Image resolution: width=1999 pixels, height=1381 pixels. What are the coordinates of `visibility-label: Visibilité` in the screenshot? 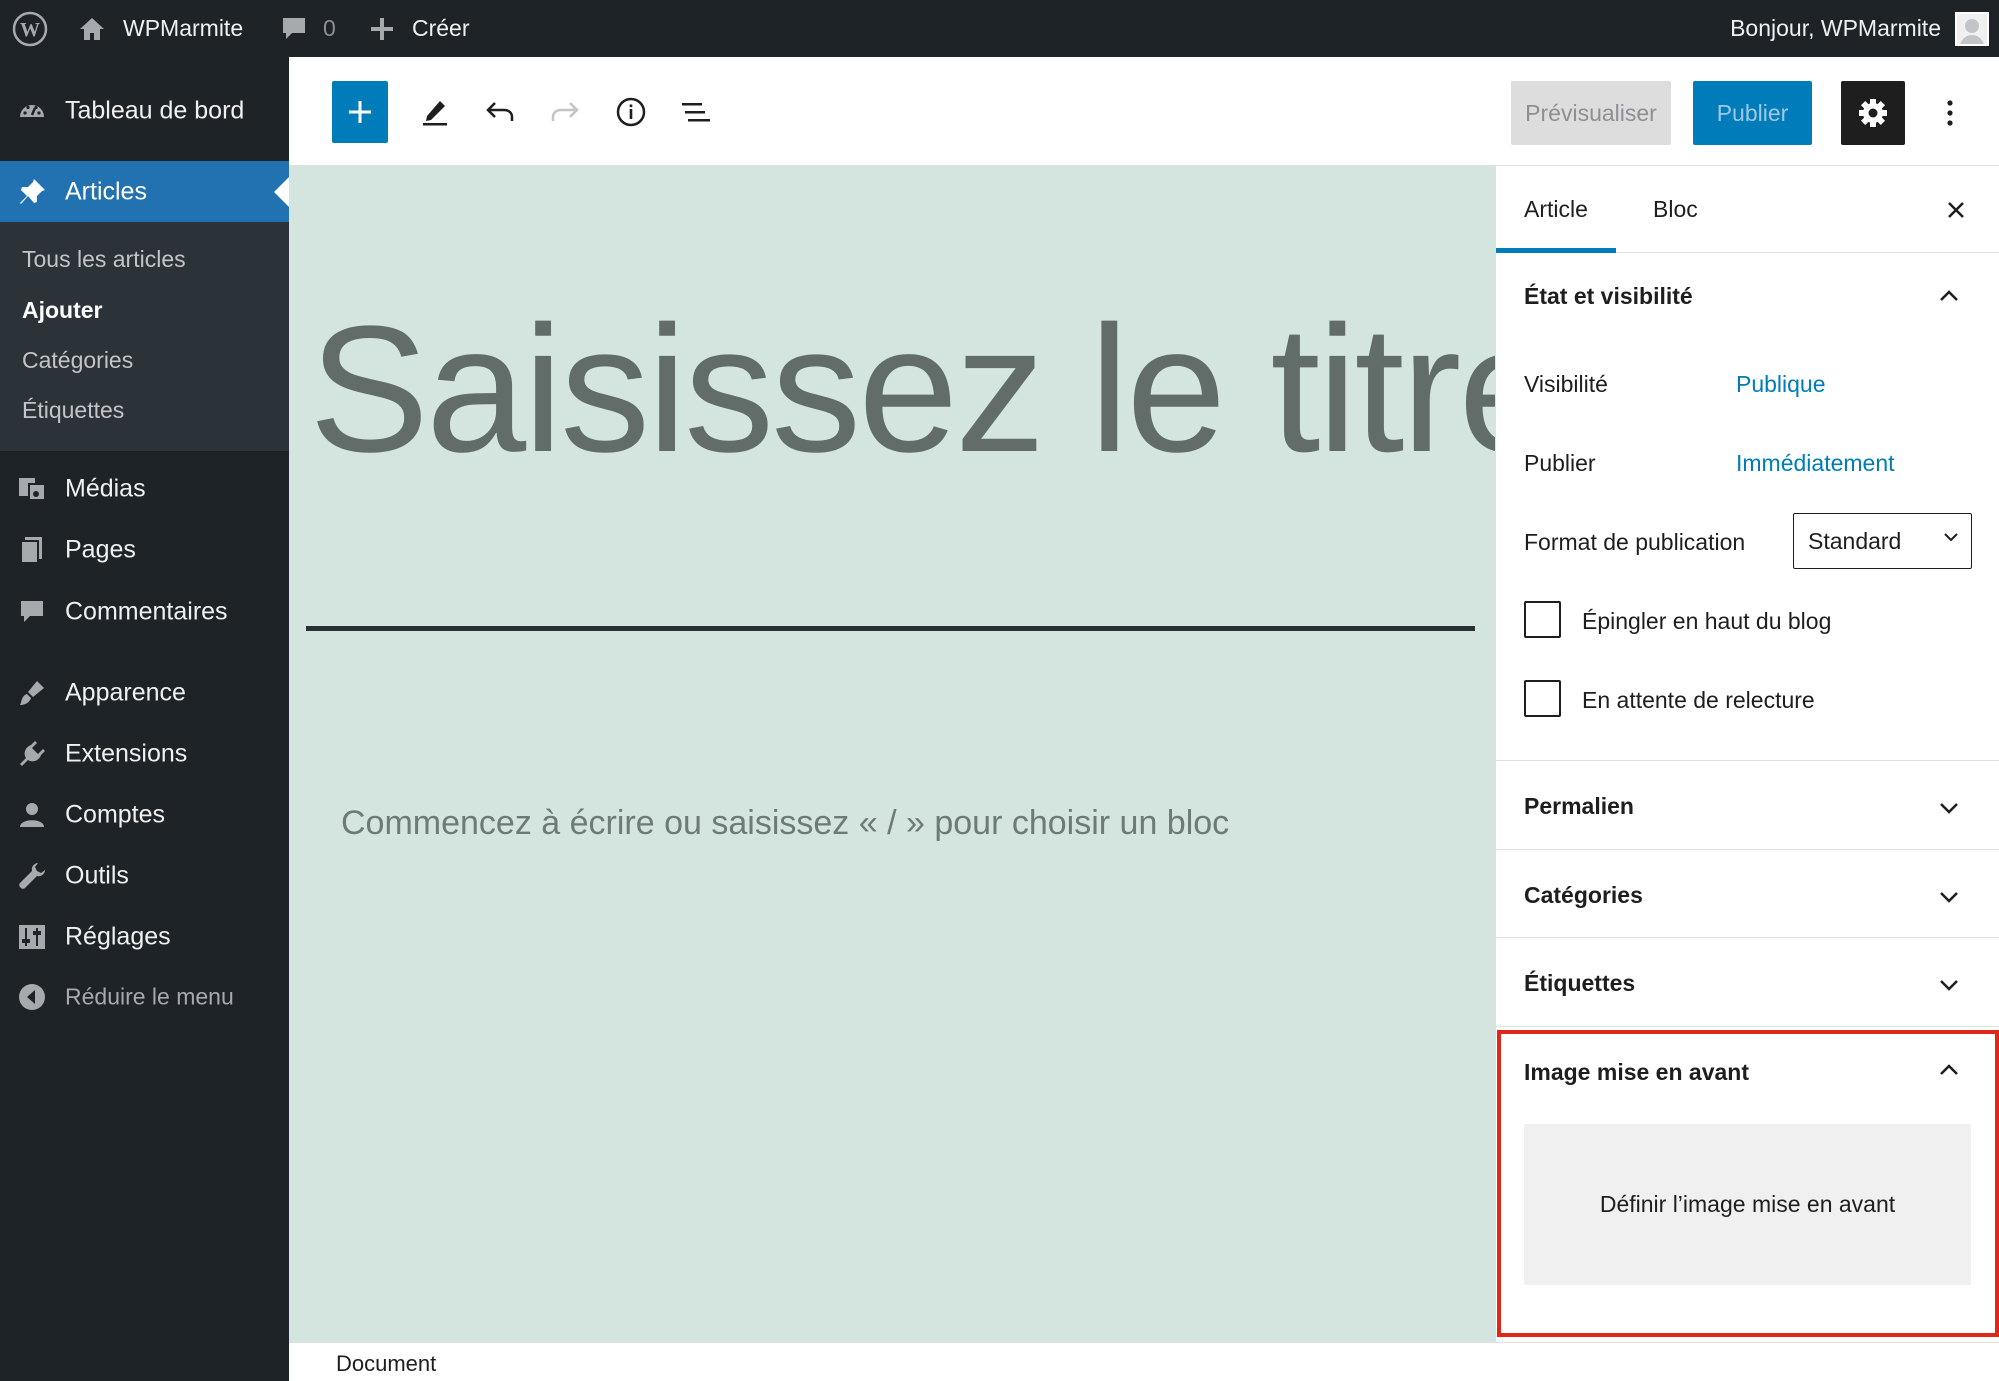 It's located at (1566, 384).